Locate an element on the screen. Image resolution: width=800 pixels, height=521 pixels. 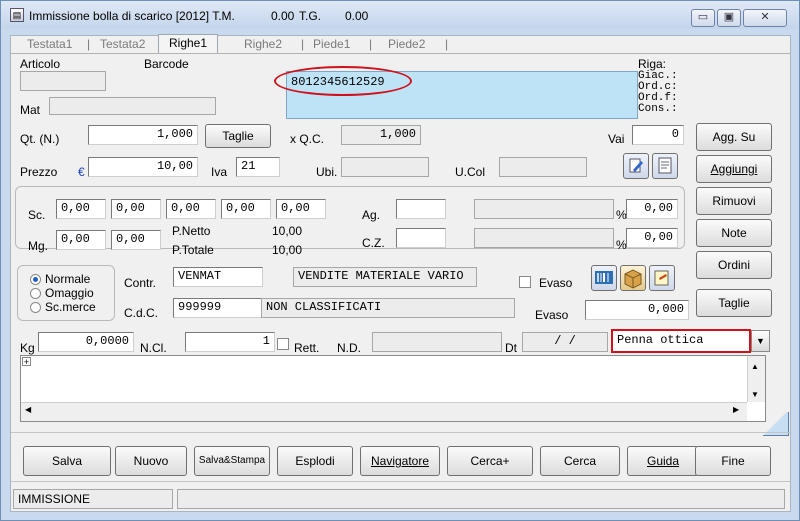
cdc-label: C.d.C. is located at coordinates (141, 313).